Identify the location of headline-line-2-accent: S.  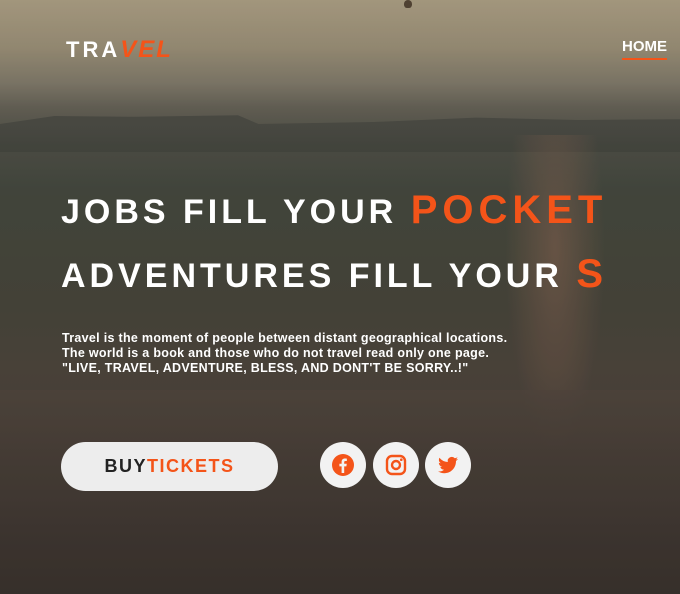
(592, 274).